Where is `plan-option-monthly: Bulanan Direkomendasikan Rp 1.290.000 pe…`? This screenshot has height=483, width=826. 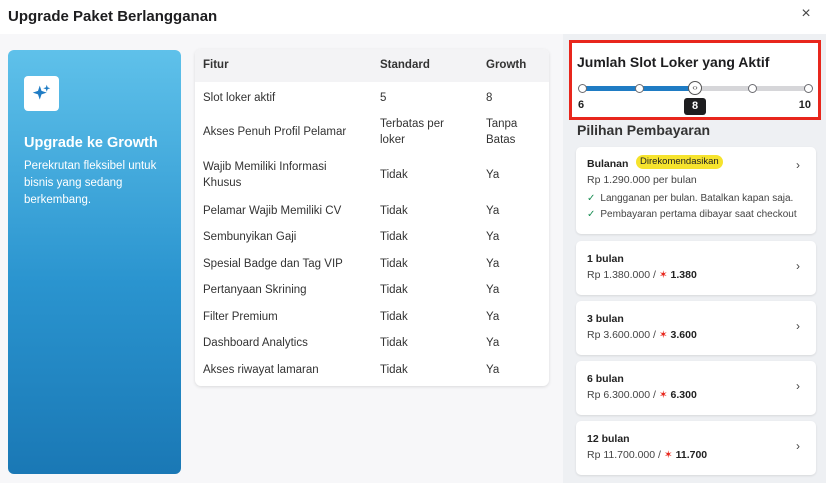
plan-option-monthly: Bulanan Direkomendasikan Rp 1.290.000 pe… is located at coordinates (696, 190).